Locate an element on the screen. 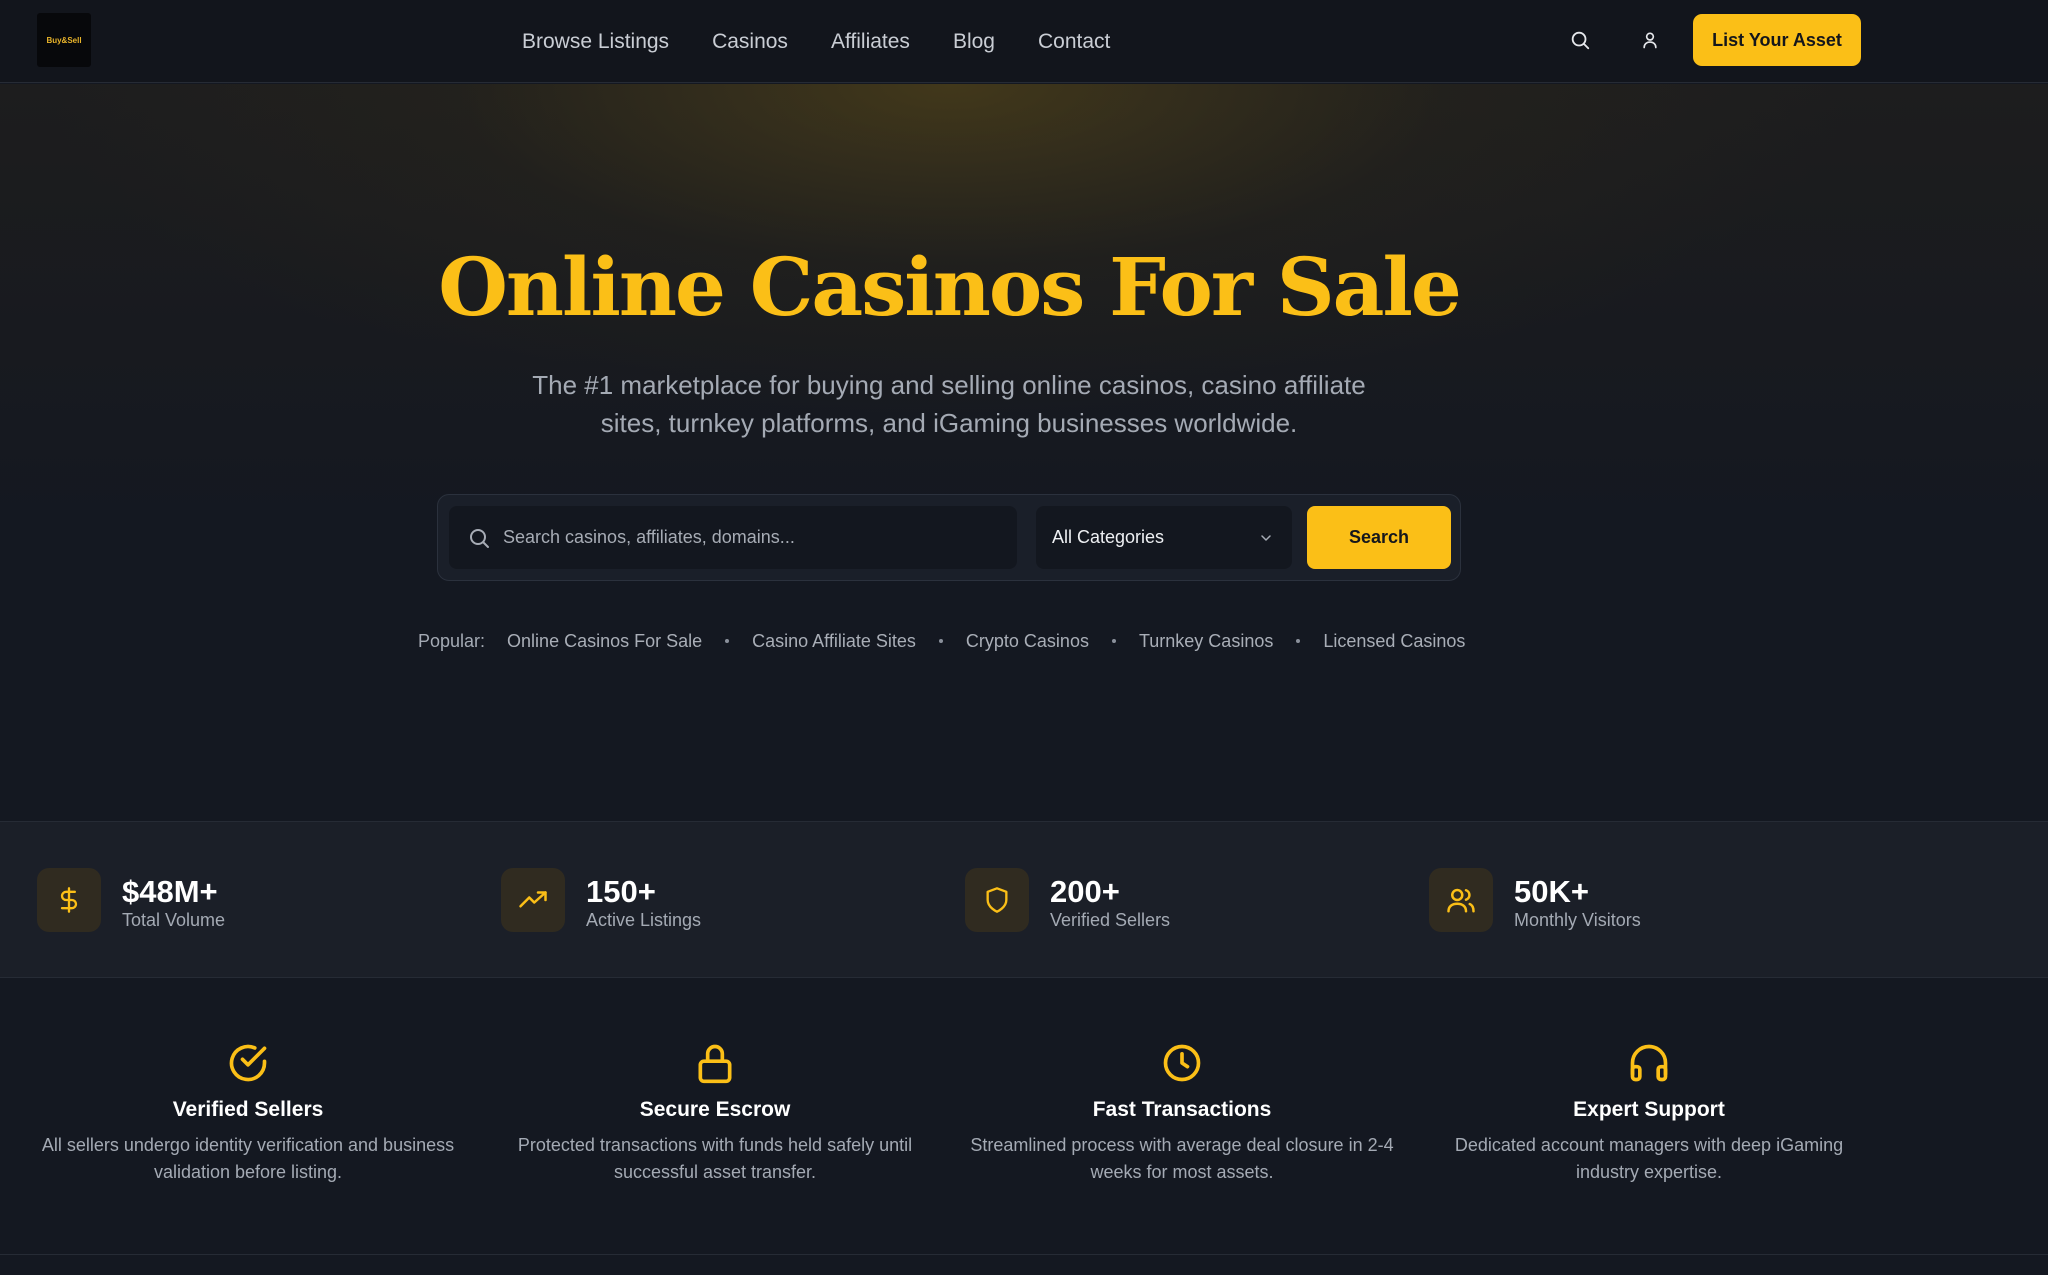 The image size is (2048, 1275). stat-label: Verified Sellers is located at coordinates (1110, 920).